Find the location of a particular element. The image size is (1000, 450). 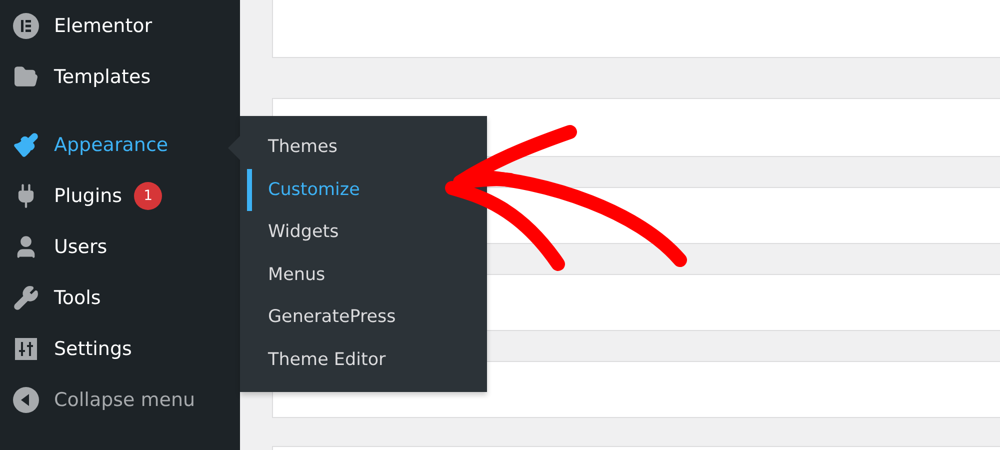

menu-item: Appearance is located at coordinates (120, 144).